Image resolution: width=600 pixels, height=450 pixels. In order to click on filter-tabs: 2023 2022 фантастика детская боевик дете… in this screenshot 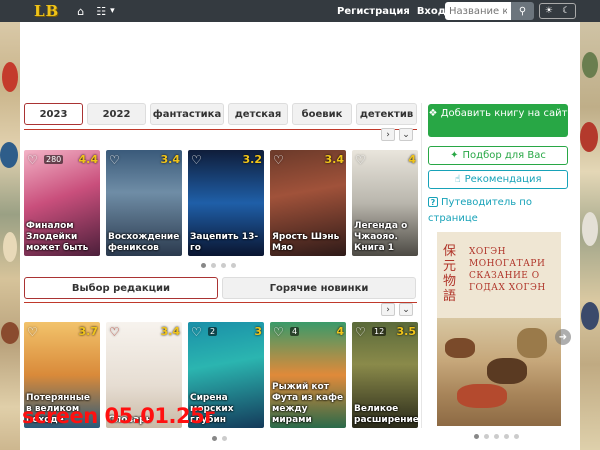, I will do `click(220, 114)`.